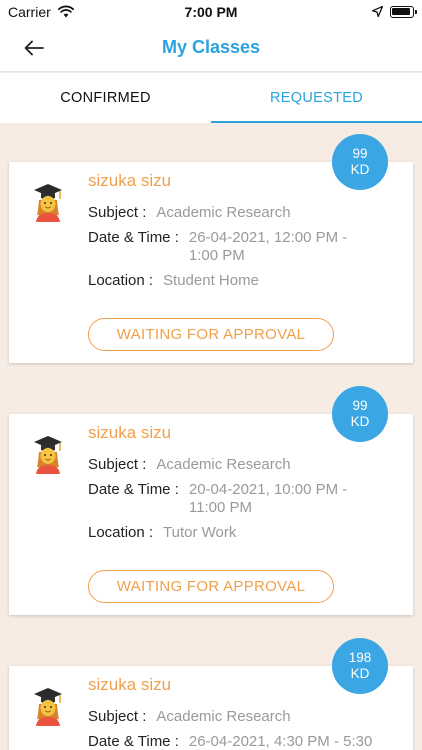  I want to click on datetime-row: Date & Time : 26-04-2021, 4:30 PM - 5:30, so click(243, 741).